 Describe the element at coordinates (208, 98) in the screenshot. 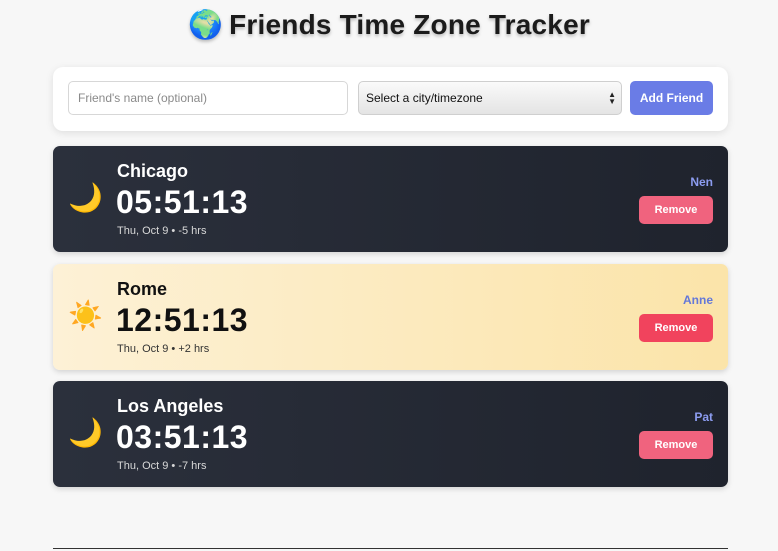

I see `friend-name-input` at that location.